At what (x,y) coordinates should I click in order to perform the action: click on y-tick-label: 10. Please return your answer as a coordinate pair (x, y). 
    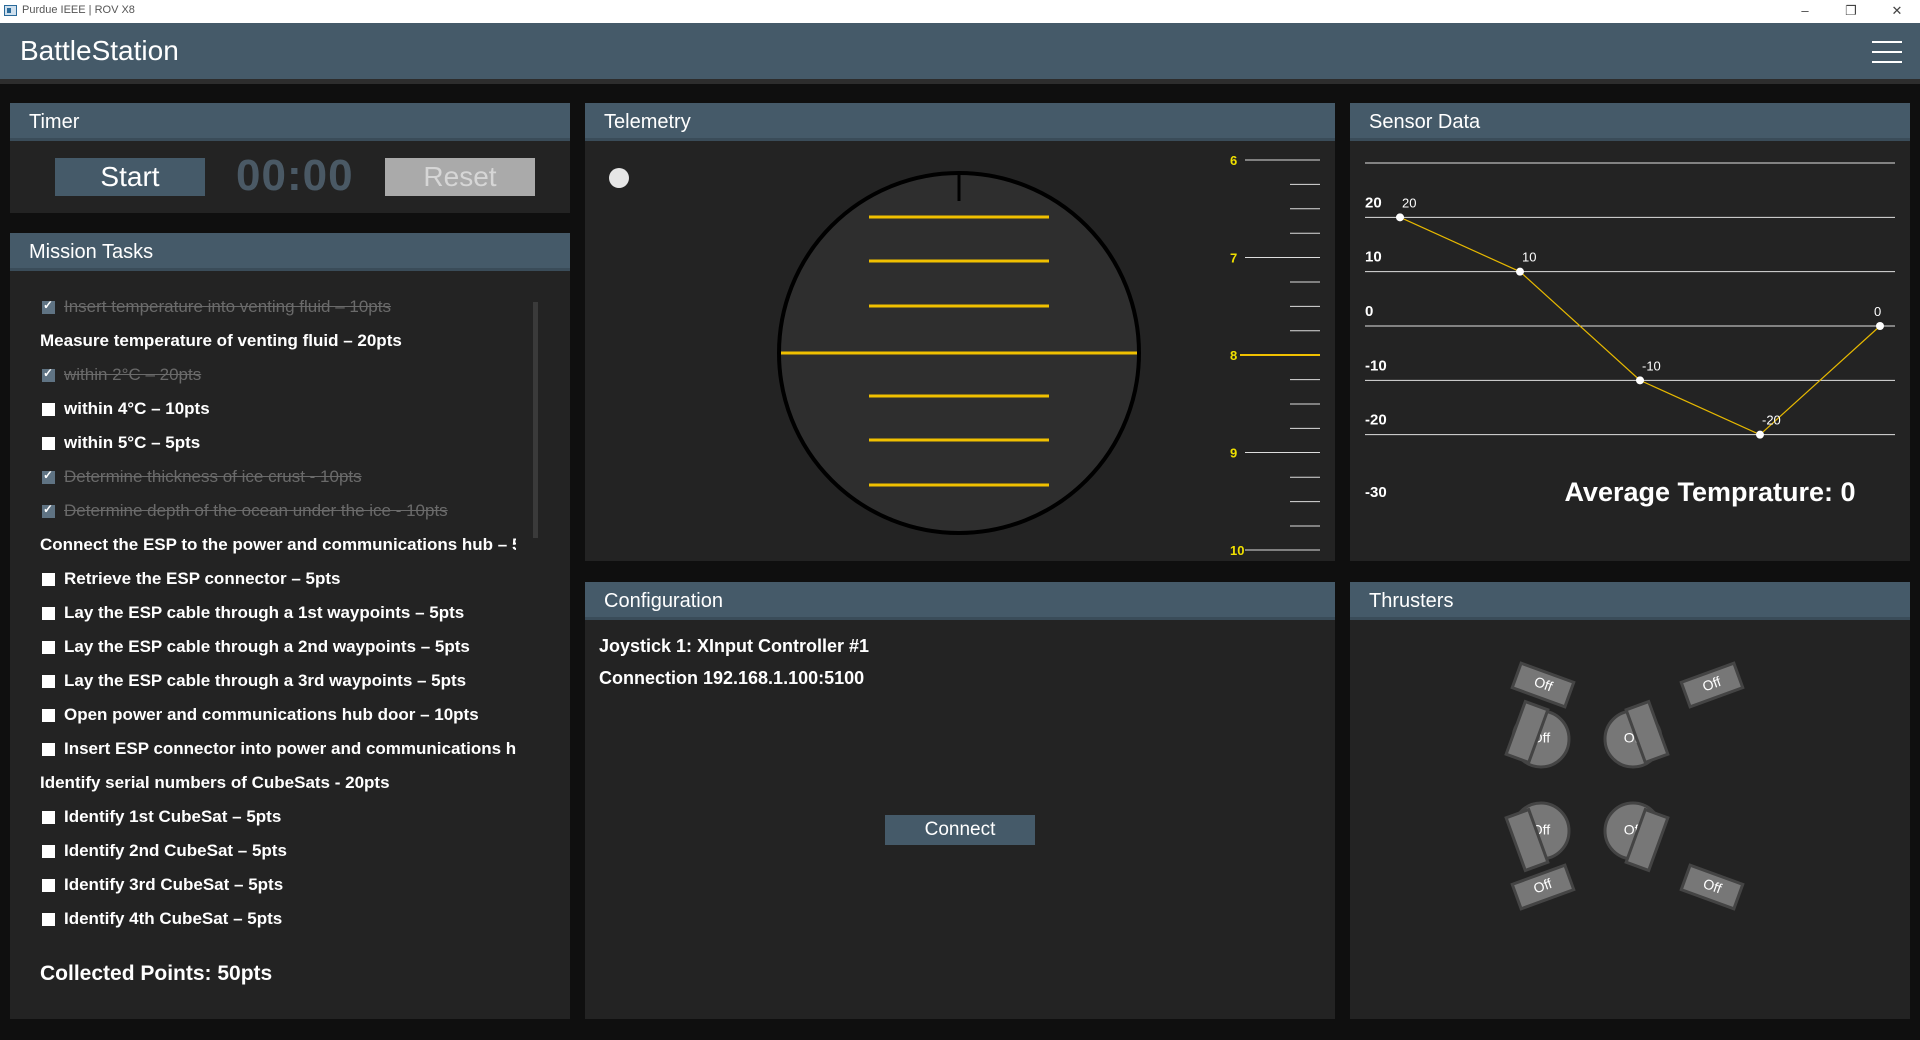
    Looking at the image, I should click on (1373, 257).